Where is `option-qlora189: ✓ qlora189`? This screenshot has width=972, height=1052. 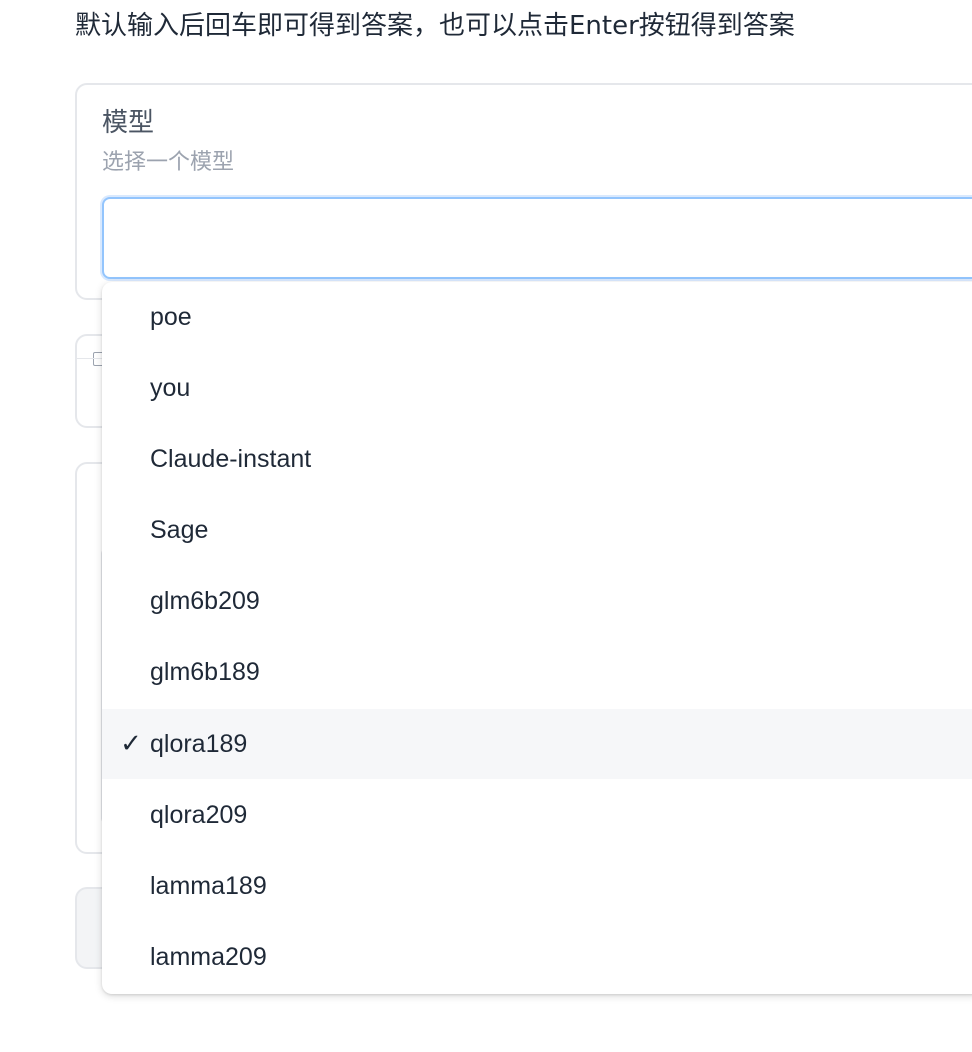
option-qlora189: ✓ qlora189 is located at coordinates (537, 744).